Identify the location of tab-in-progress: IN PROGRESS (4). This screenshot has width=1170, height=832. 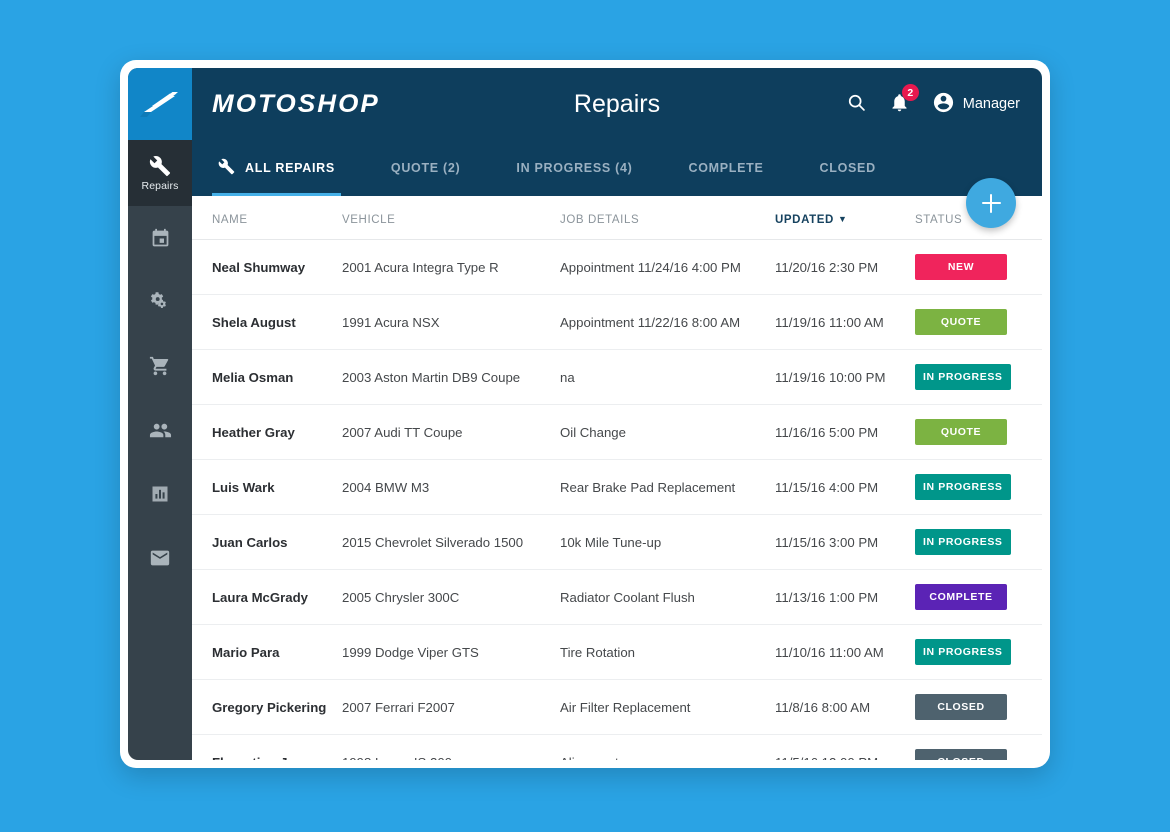
(574, 168).